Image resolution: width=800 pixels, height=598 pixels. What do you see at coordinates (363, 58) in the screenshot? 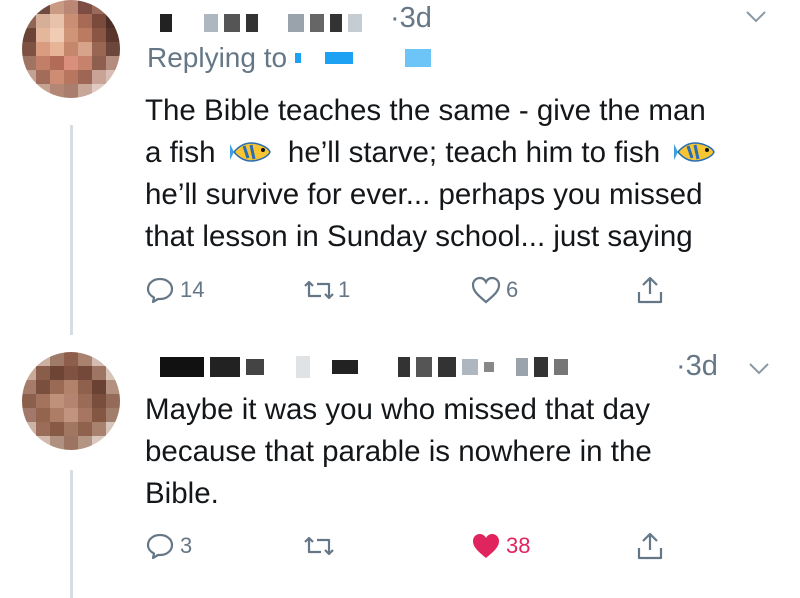
I see `replying-to-mention` at bounding box center [363, 58].